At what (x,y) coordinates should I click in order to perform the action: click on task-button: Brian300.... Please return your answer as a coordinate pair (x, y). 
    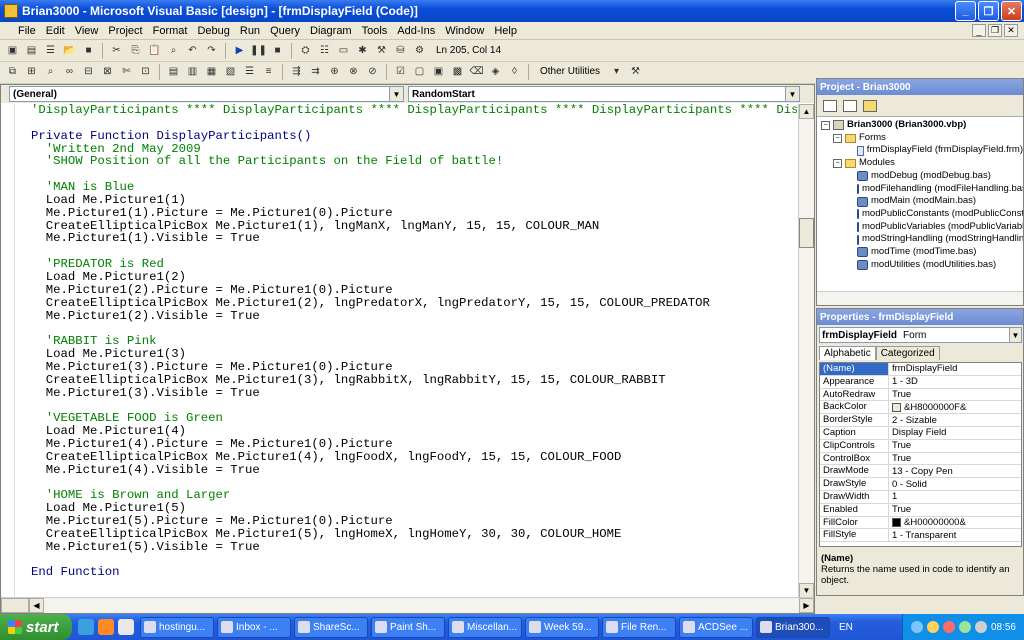
    Looking at the image, I should click on (793, 627).